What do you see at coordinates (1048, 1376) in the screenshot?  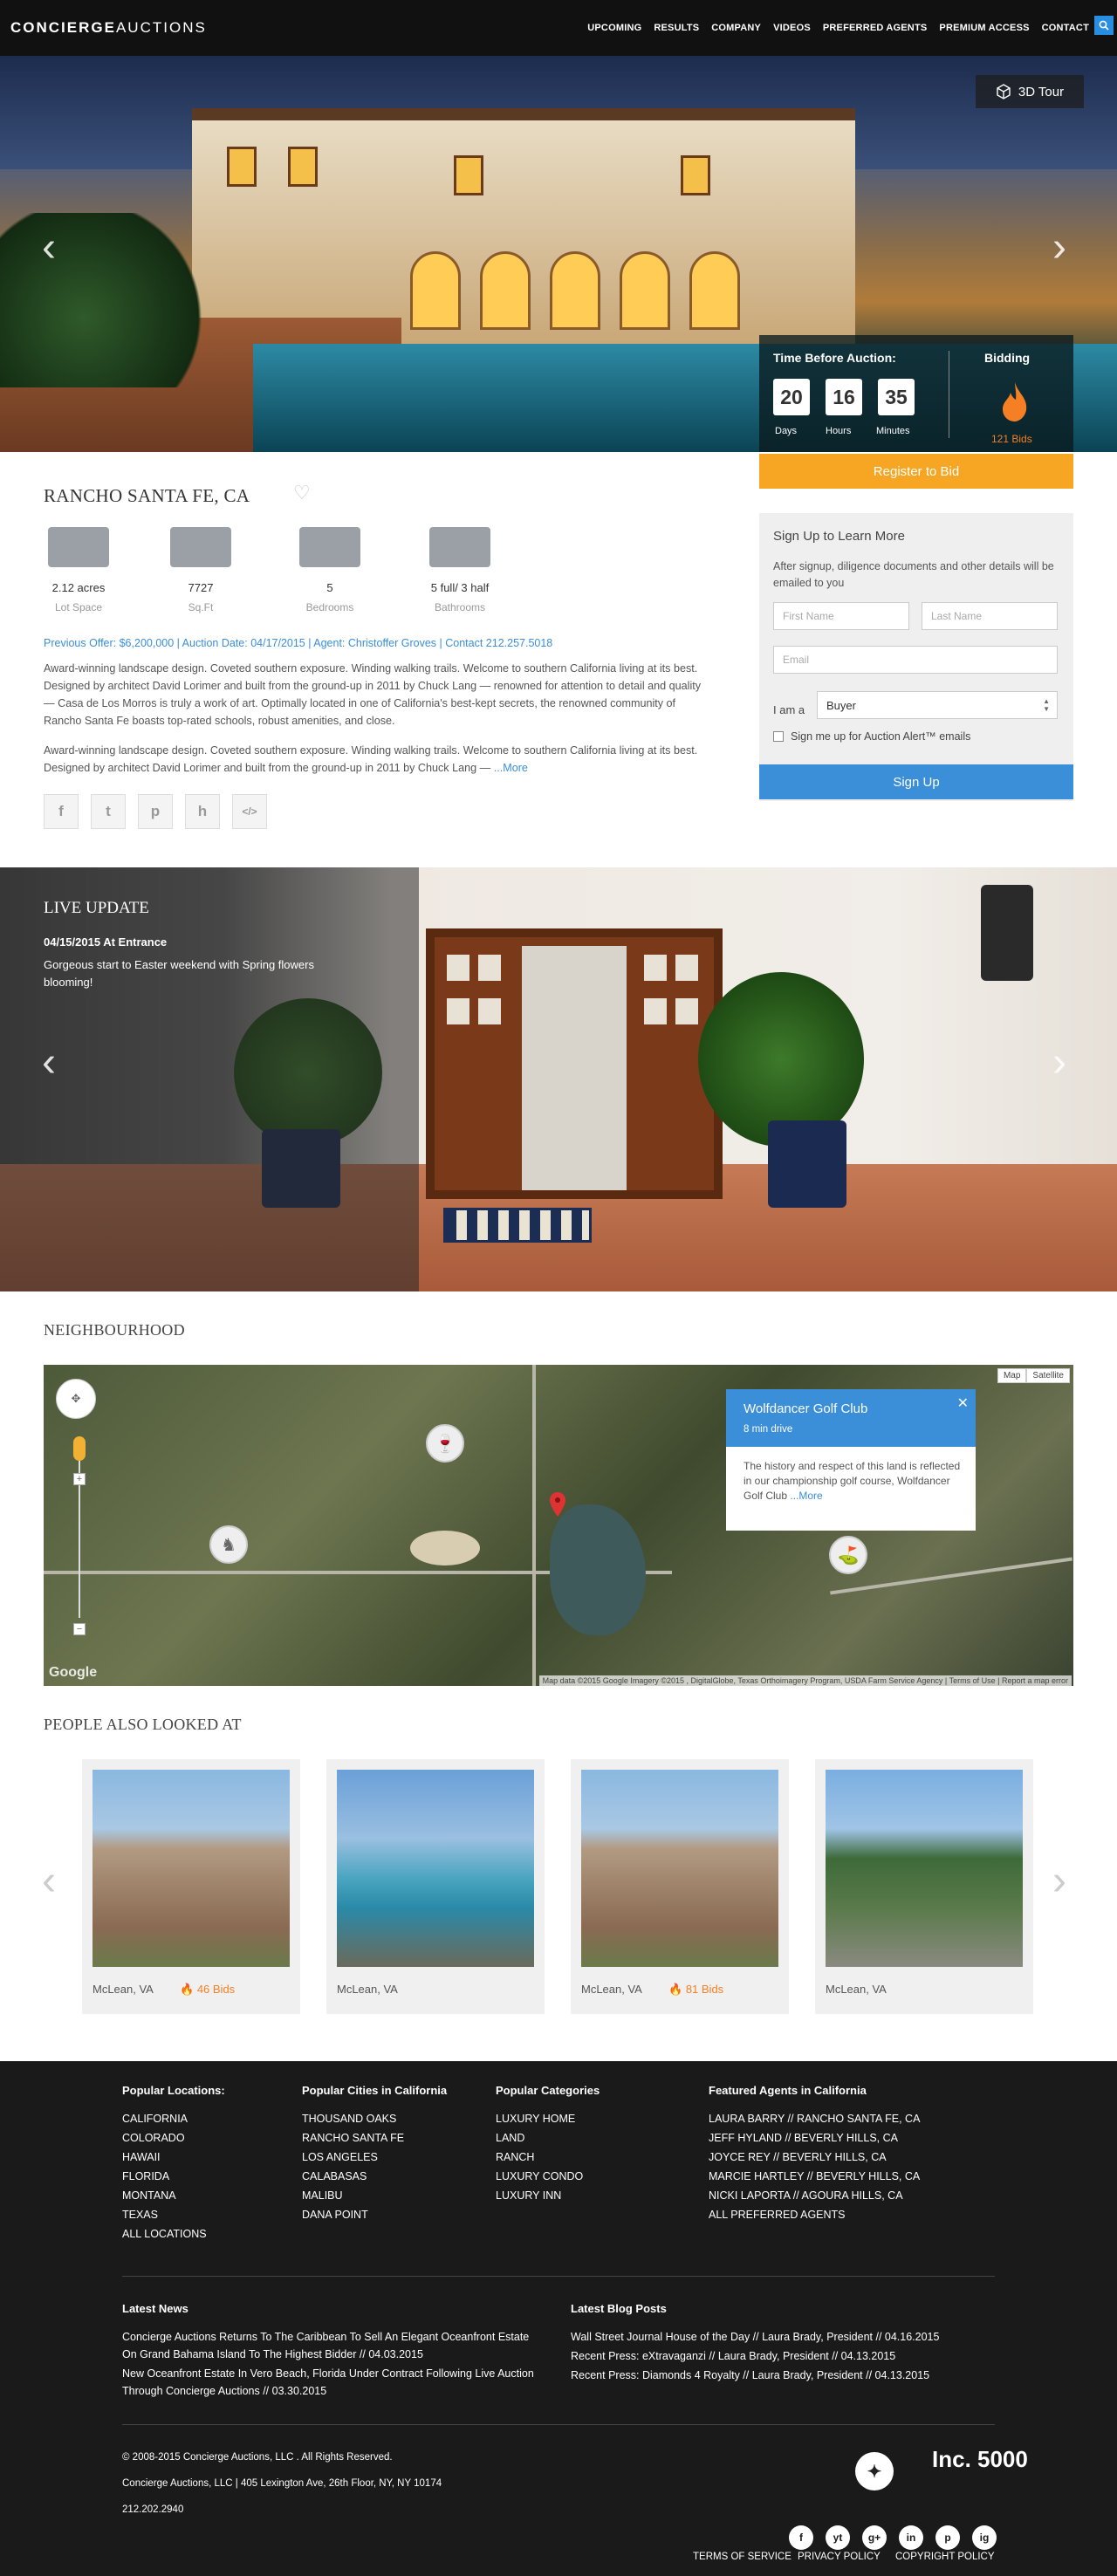 I see `map-type-satellite: Satellite` at bounding box center [1048, 1376].